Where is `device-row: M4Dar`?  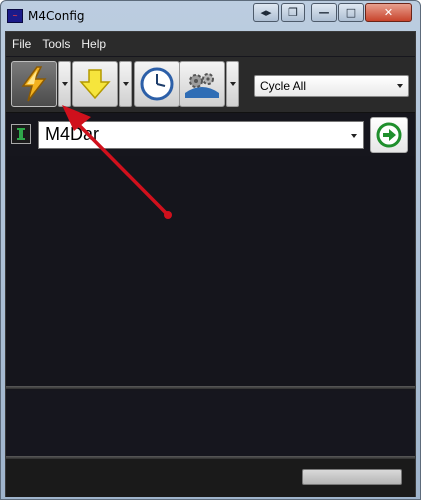 device-row: M4Dar is located at coordinates (210, 135).